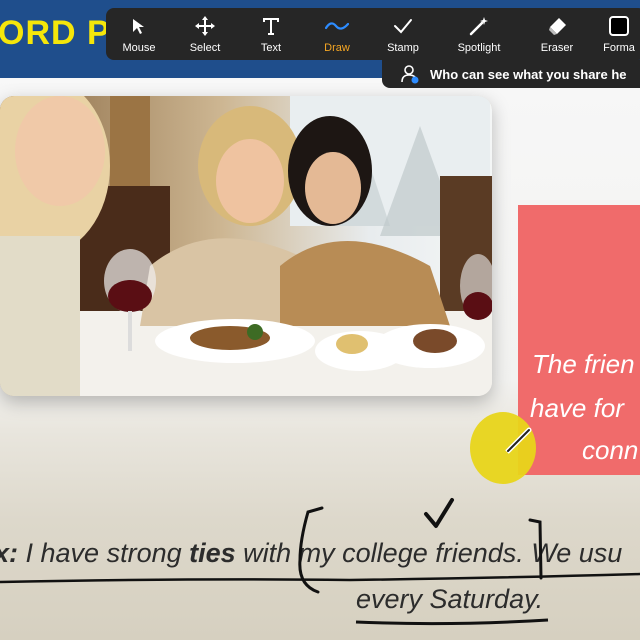  What do you see at coordinates (271, 26) in the screenshot?
I see `text-T-icon` at bounding box center [271, 26].